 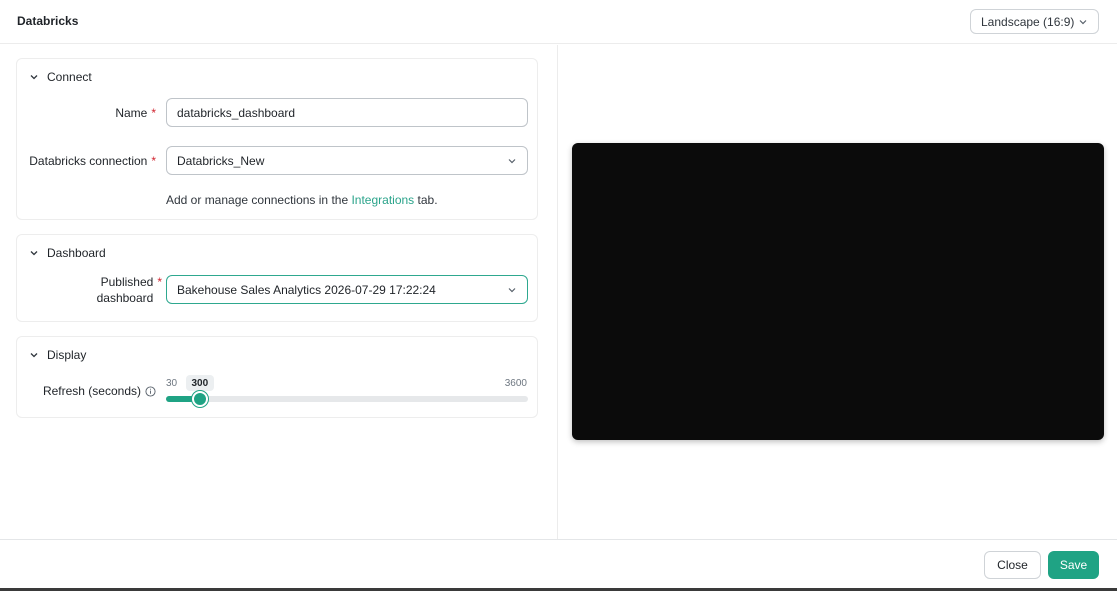 What do you see at coordinates (277, 377) in the screenshot?
I see `display-section: Display Refresh (seconds) 30 3600 300` at bounding box center [277, 377].